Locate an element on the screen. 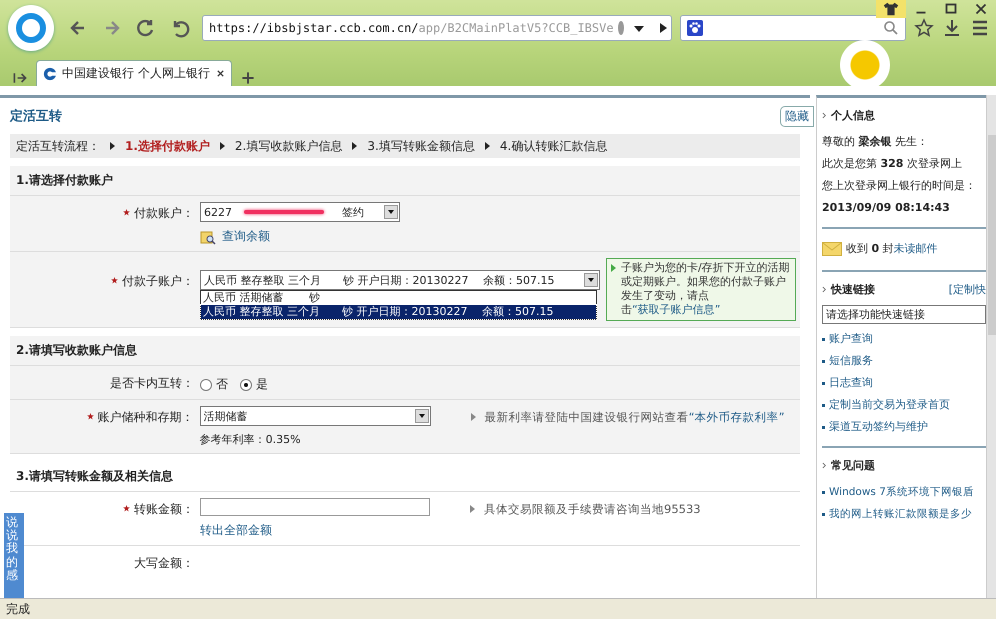  sidebar-toggle-icon is located at coordinates (20, 78).